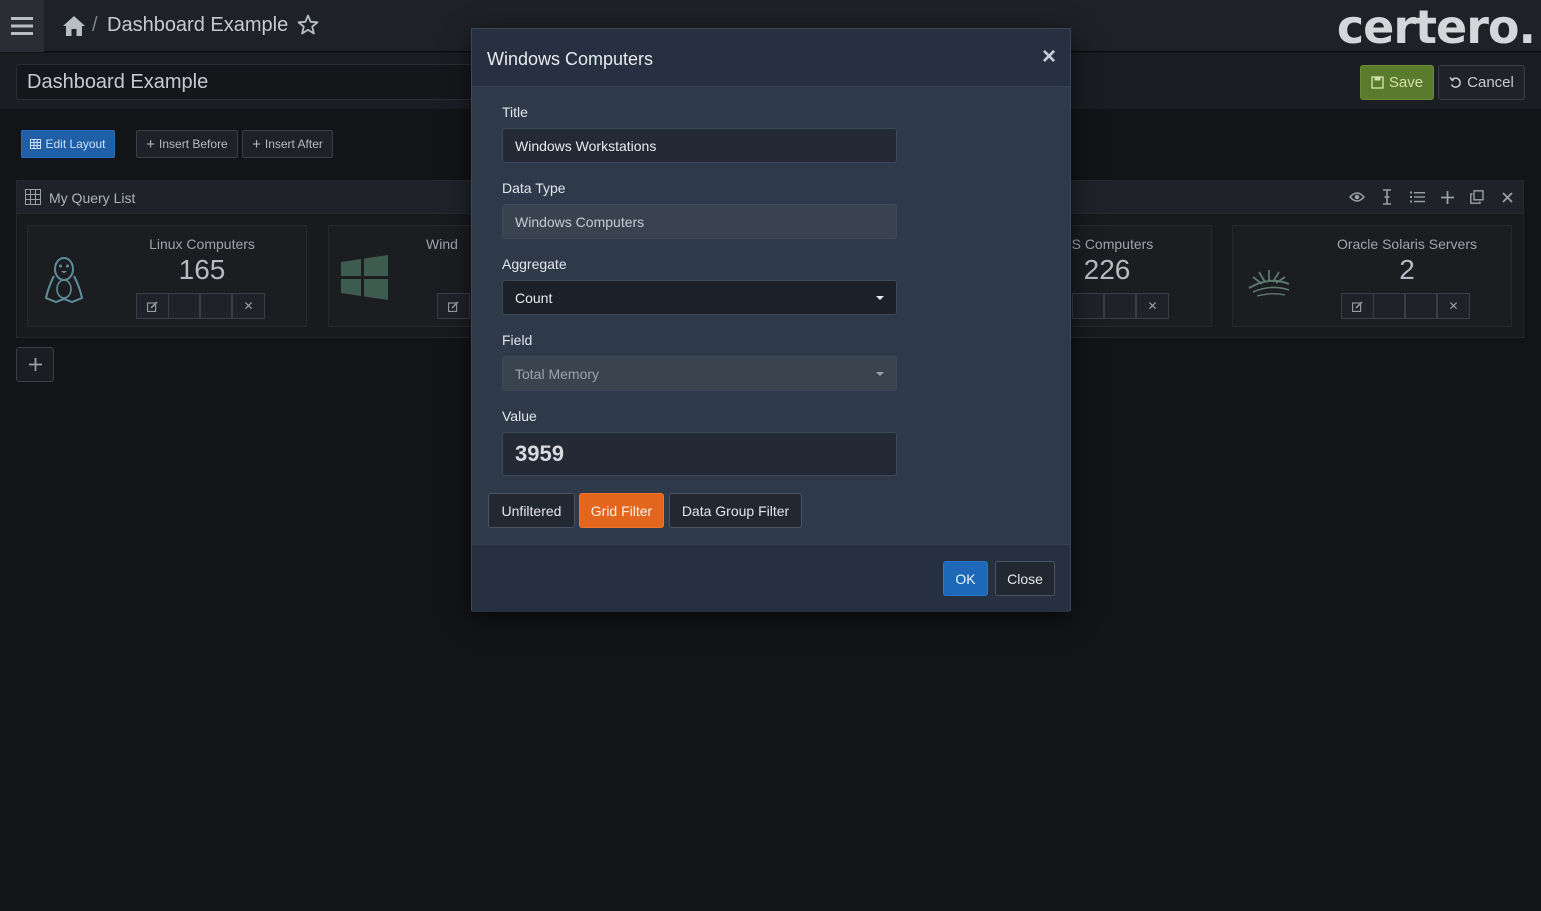 The image size is (1541, 911). Describe the element at coordinates (1447, 197) in the screenshot. I see `add-icon` at that location.